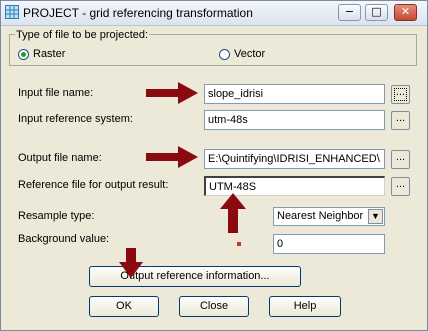 The width and height of the screenshot is (428, 331). I want to click on close-button: Close, so click(214, 306).